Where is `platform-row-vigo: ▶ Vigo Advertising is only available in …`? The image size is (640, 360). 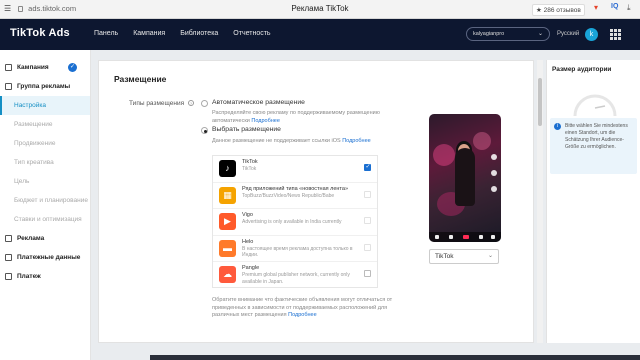
platform-row-vigo: ▶ Vigo Advertising is only available in … is located at coordinates (295, 222).